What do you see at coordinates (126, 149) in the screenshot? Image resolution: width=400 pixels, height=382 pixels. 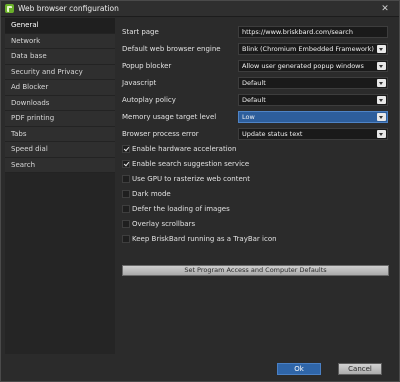 I see `hardware-acceleration-checkbox` at bounding box center [126, 149].